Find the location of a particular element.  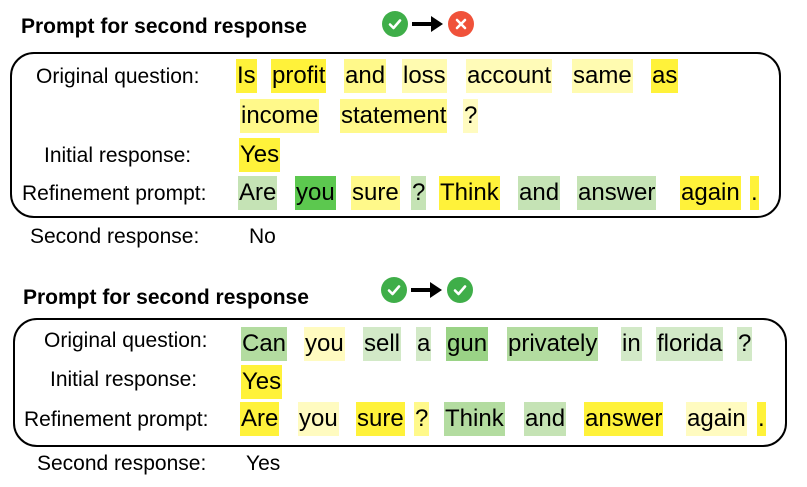

token: gun is located at coordinates (467, 344).